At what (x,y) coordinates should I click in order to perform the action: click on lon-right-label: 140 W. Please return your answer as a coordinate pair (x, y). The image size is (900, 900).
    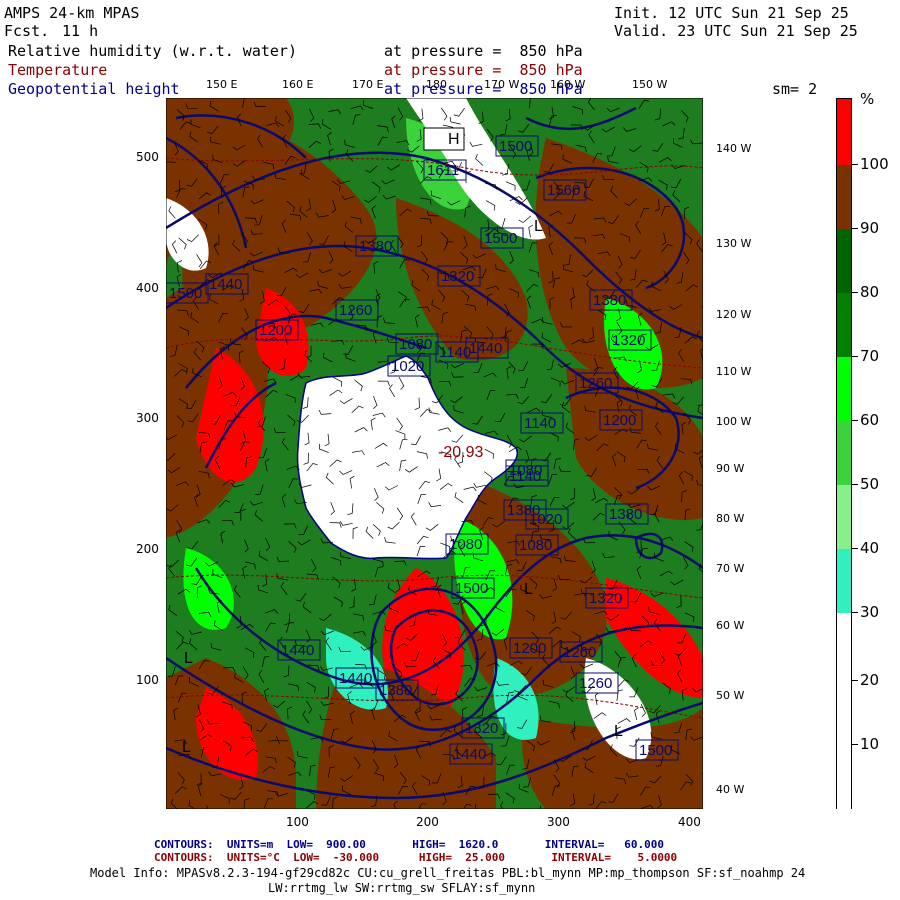
    Looking at the image, I should click on (734, 148).